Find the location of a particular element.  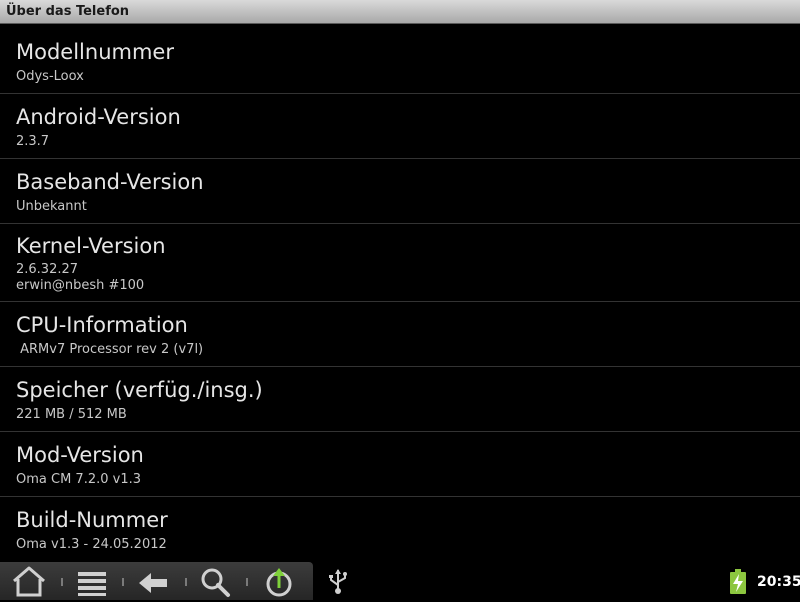

search-button is located at coordinates (216, 581).